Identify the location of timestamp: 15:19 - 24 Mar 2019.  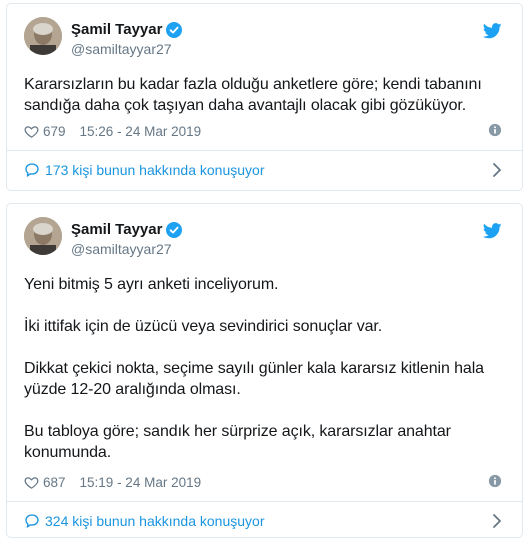
(141, 482).